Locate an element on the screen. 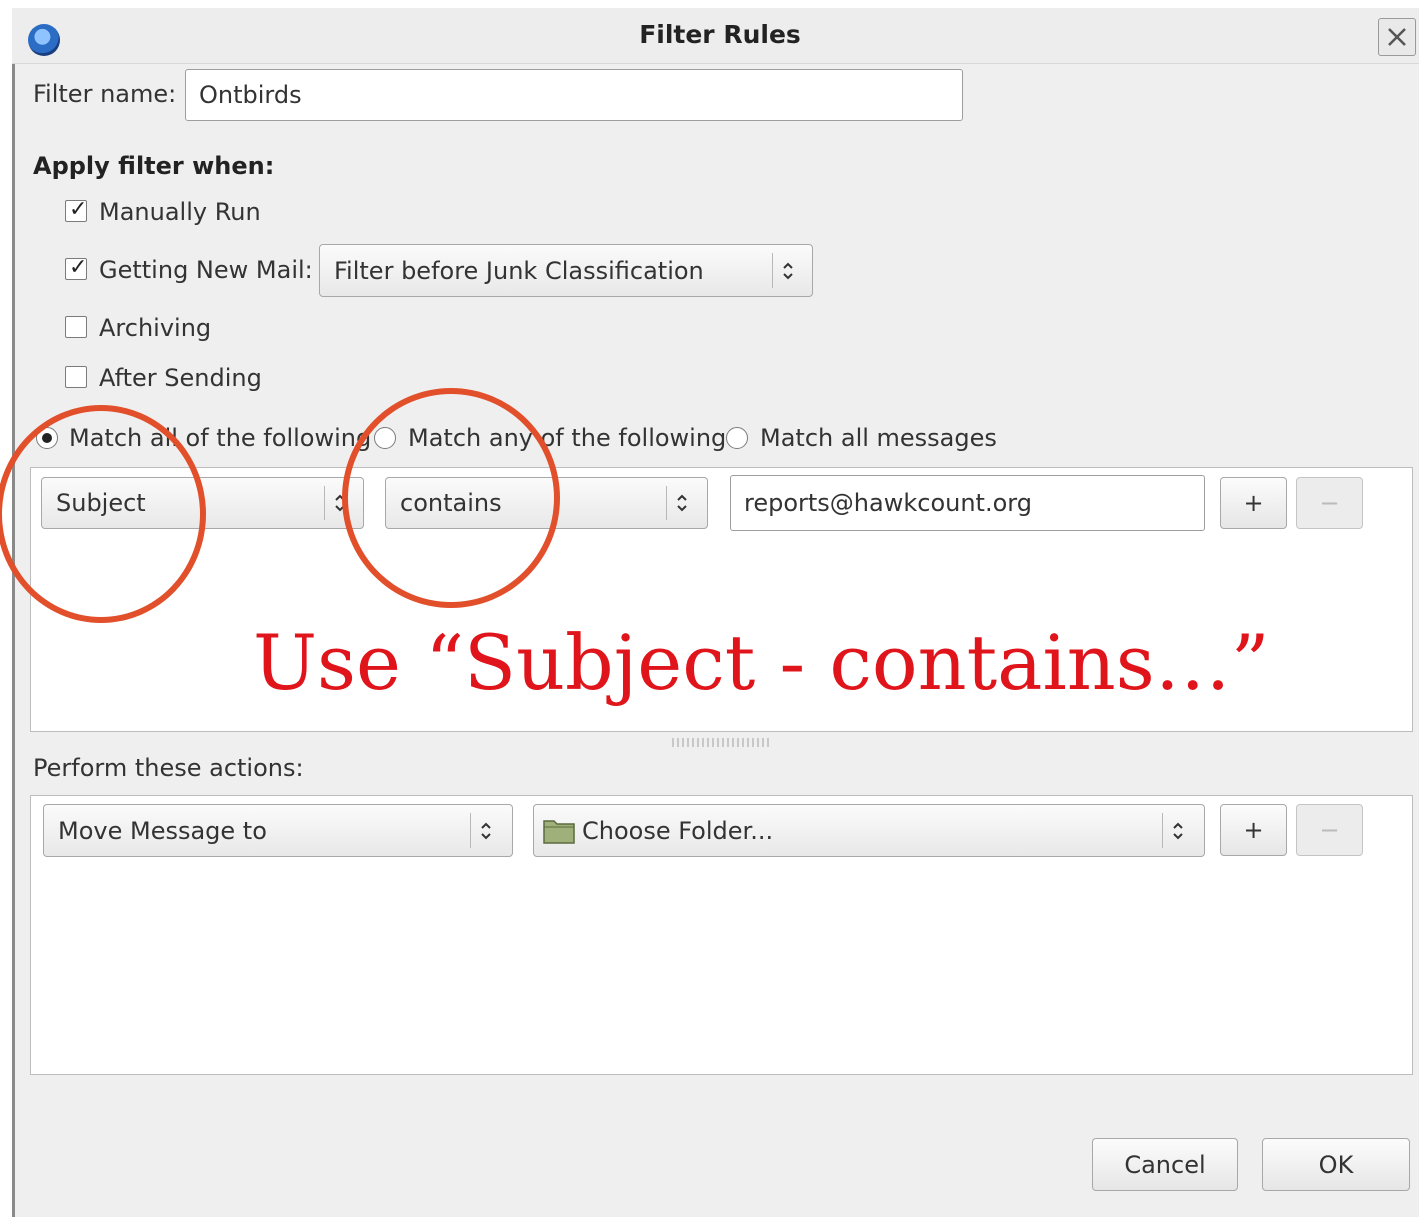  rule-value-input: reports@hawkcount.org is located at coordinates (967, 503).